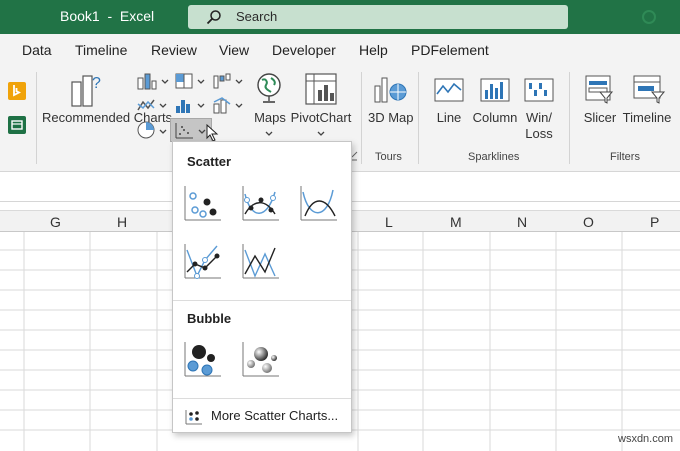  What do you see at coordinates (174, 50) in the screenshot?
I see `tab-review: Review` at bounding box center [174, 50].